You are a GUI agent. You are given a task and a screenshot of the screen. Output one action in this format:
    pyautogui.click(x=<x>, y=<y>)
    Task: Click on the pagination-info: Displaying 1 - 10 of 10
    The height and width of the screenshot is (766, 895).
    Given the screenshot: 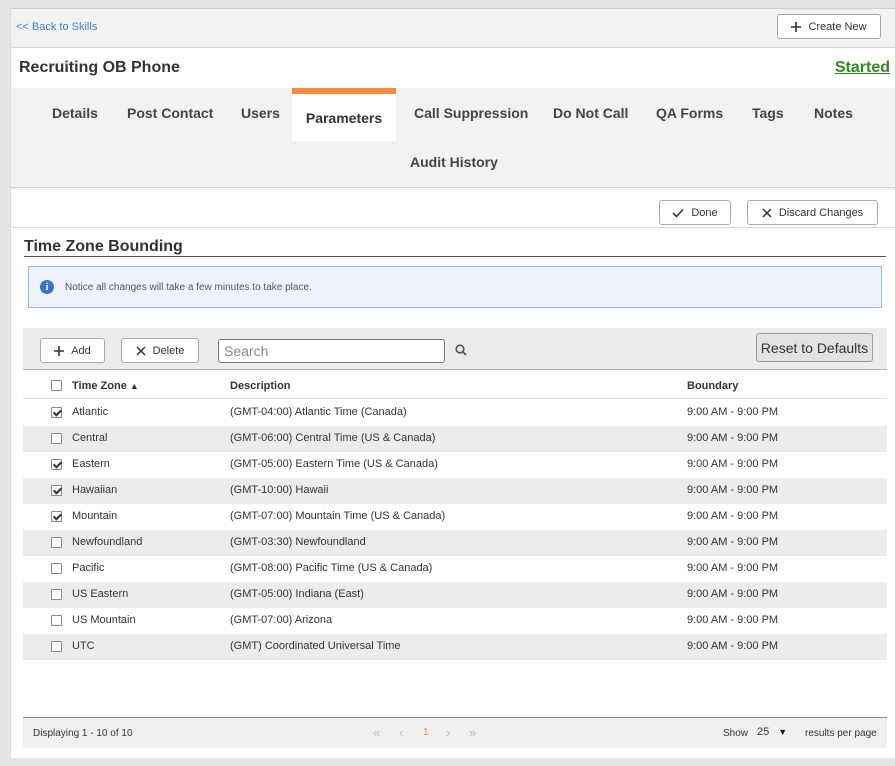 What is the action you would take?
    pyautogui.click(x=83, y=733)
    